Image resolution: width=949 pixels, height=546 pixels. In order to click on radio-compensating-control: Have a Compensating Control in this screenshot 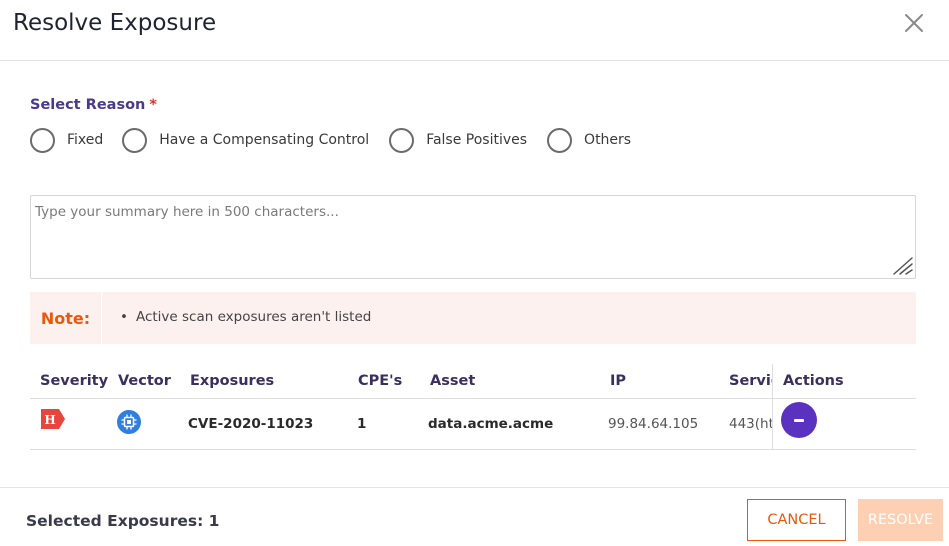, I will do `click(246, 140)`.